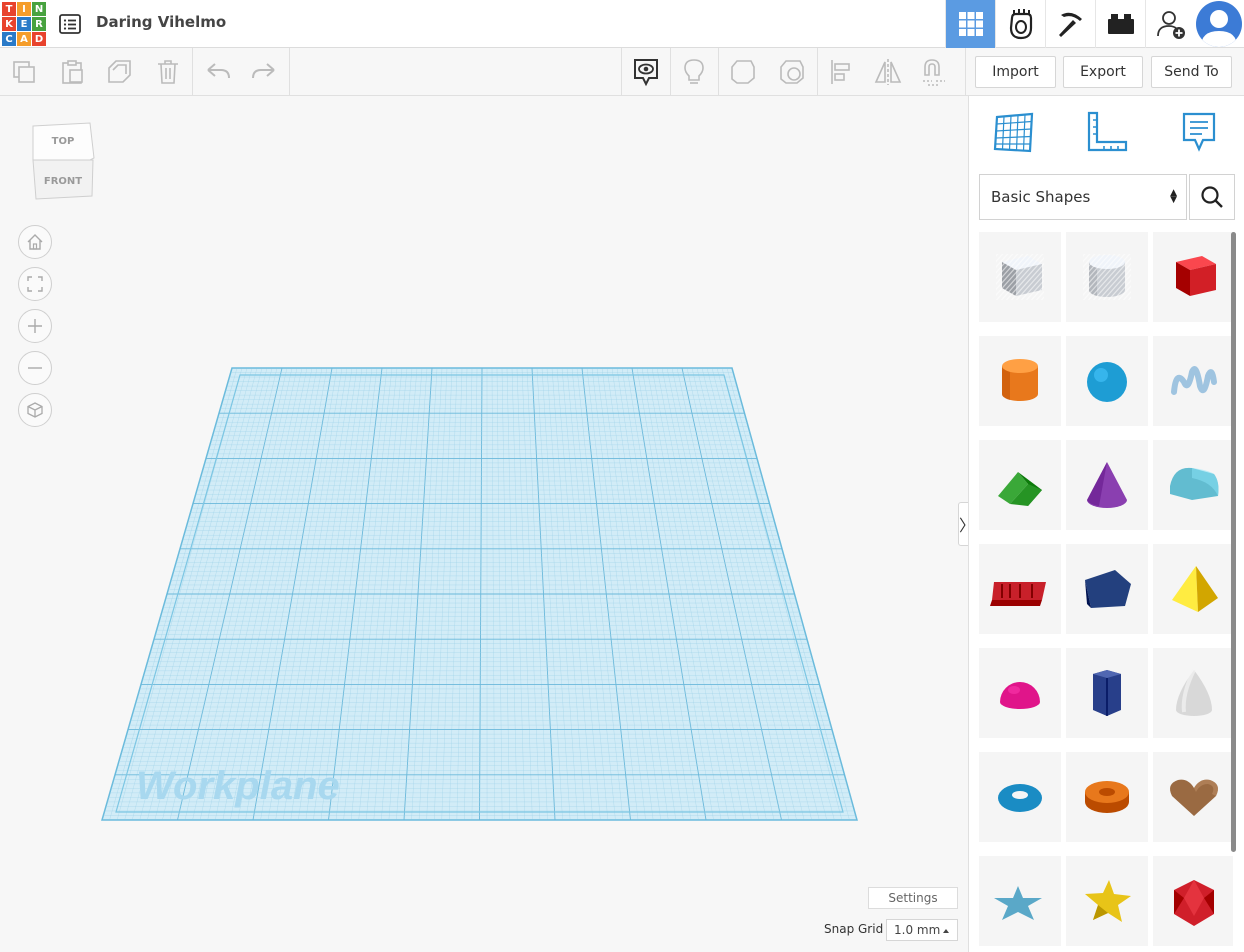 This screenshot has height=952, width=1244. Describe the element at coordinates (743, 72) in the screenshot. I see `shape-solid-icon` at that location.